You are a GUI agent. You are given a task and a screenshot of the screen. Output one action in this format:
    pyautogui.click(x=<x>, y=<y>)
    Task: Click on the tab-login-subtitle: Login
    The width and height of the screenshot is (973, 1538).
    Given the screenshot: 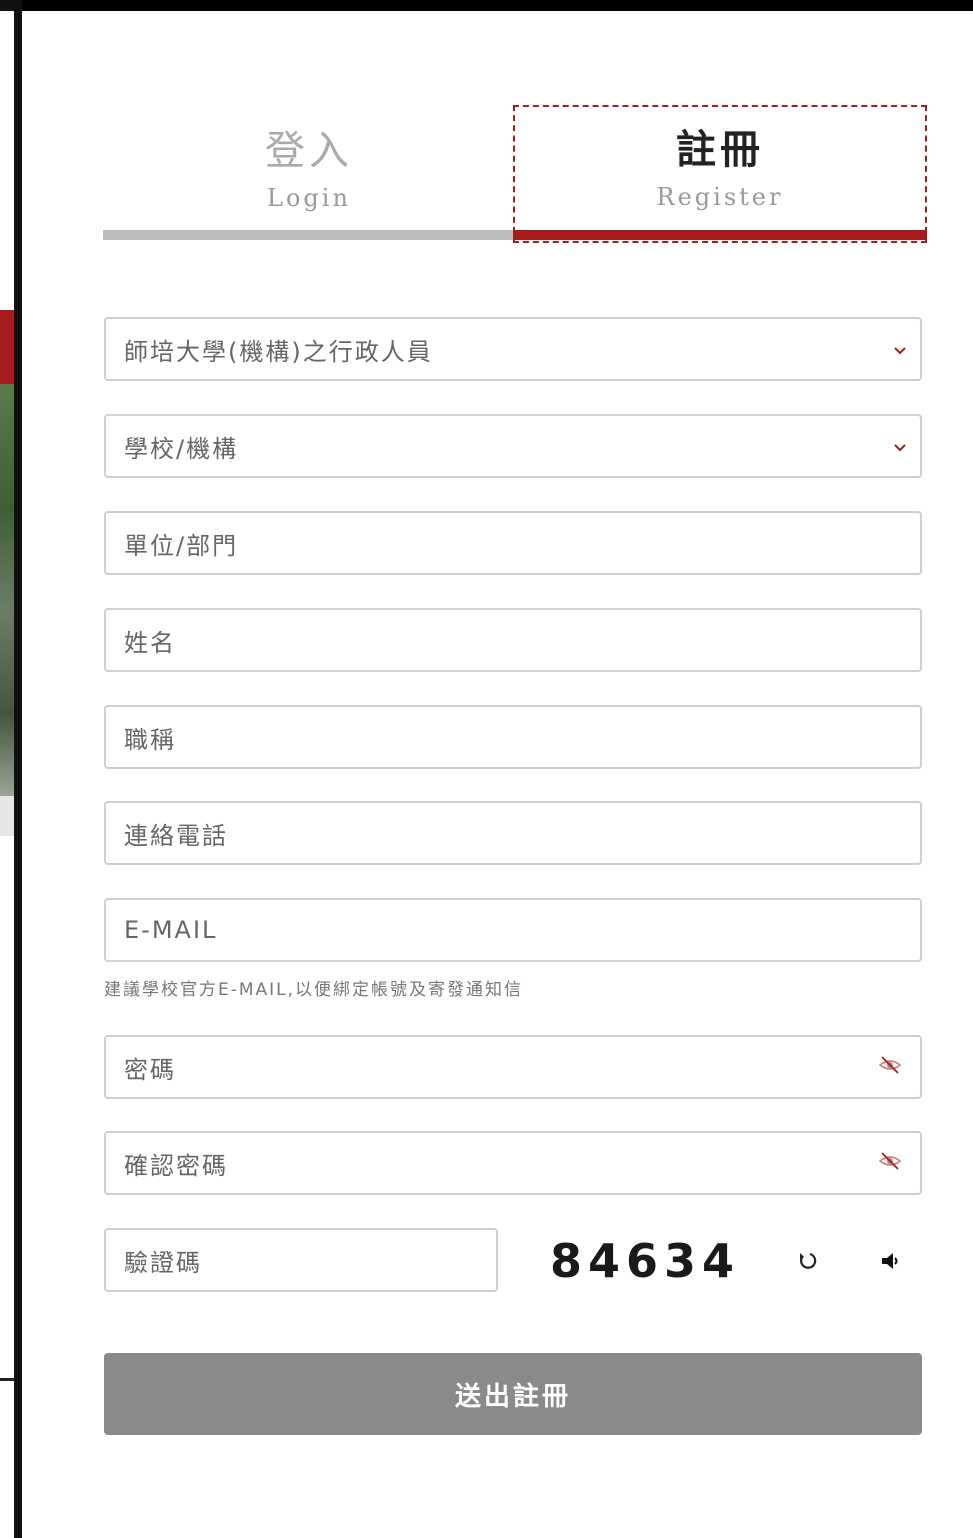 What is the action you would take?
    pyautogui.click(x=309, y=198)
    